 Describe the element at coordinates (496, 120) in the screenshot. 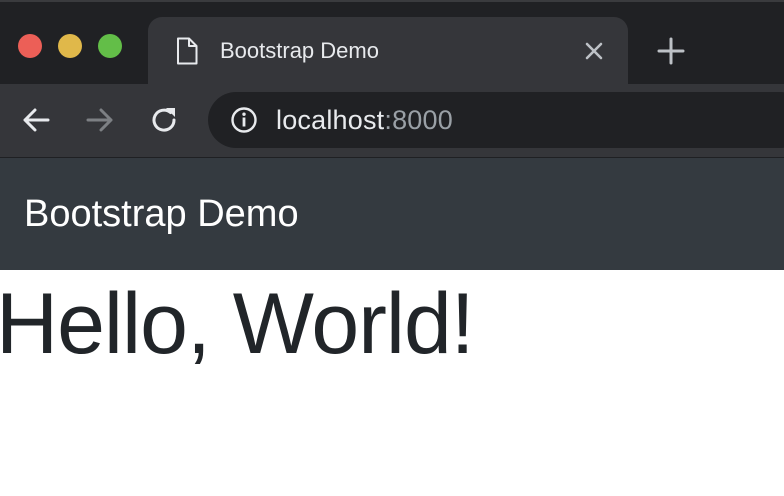

I see `address-bar: localhost:8000` at that location.